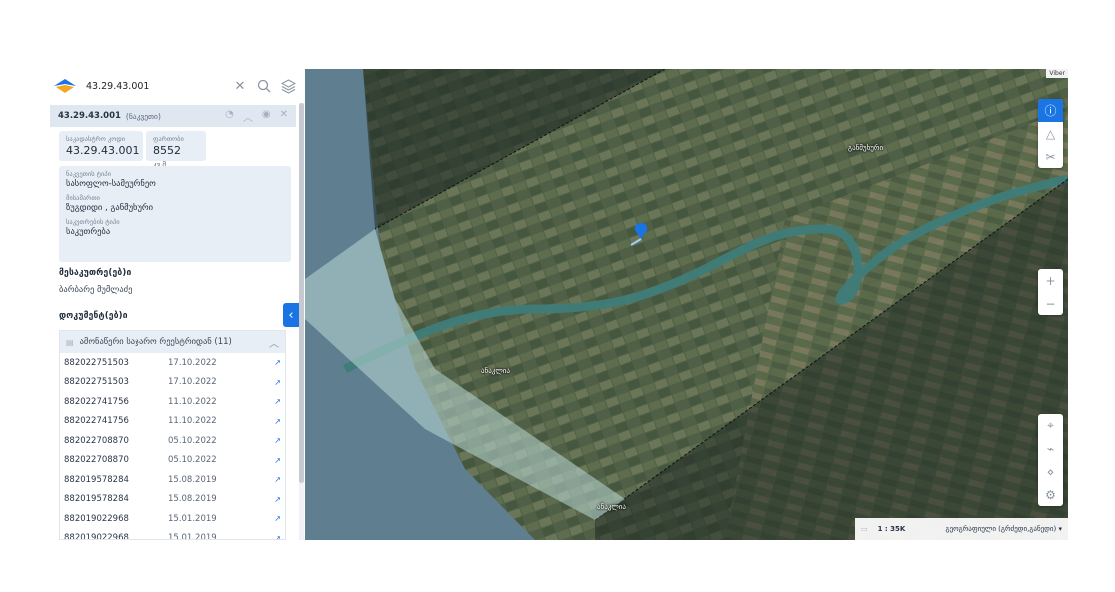  I want to click on measure-polygon-icon: △, so click(1050, 133).